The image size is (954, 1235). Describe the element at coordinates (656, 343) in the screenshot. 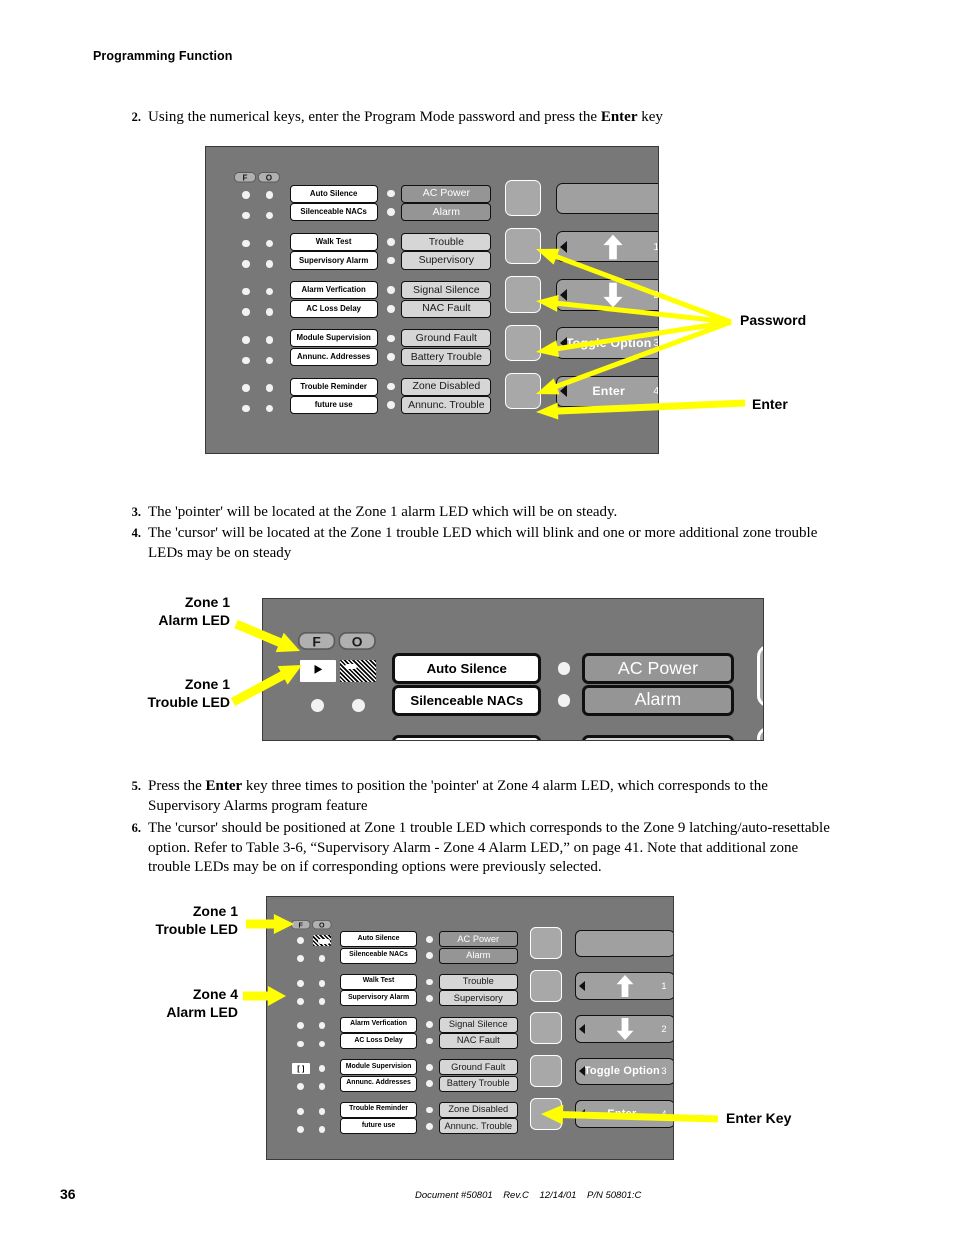

I see `keypad-key-number: 3` at that location.